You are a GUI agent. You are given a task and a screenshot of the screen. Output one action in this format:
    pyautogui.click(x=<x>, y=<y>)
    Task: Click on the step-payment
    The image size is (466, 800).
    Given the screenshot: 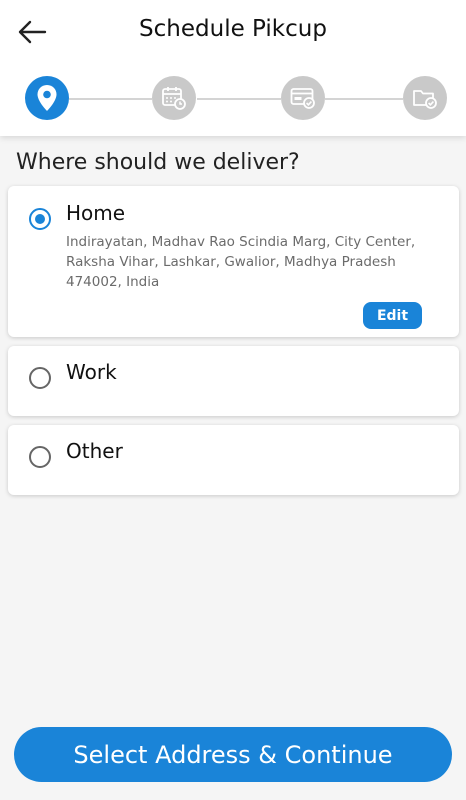 What is the action you would take?
    pyautogui.click(x=303, y=98)
    